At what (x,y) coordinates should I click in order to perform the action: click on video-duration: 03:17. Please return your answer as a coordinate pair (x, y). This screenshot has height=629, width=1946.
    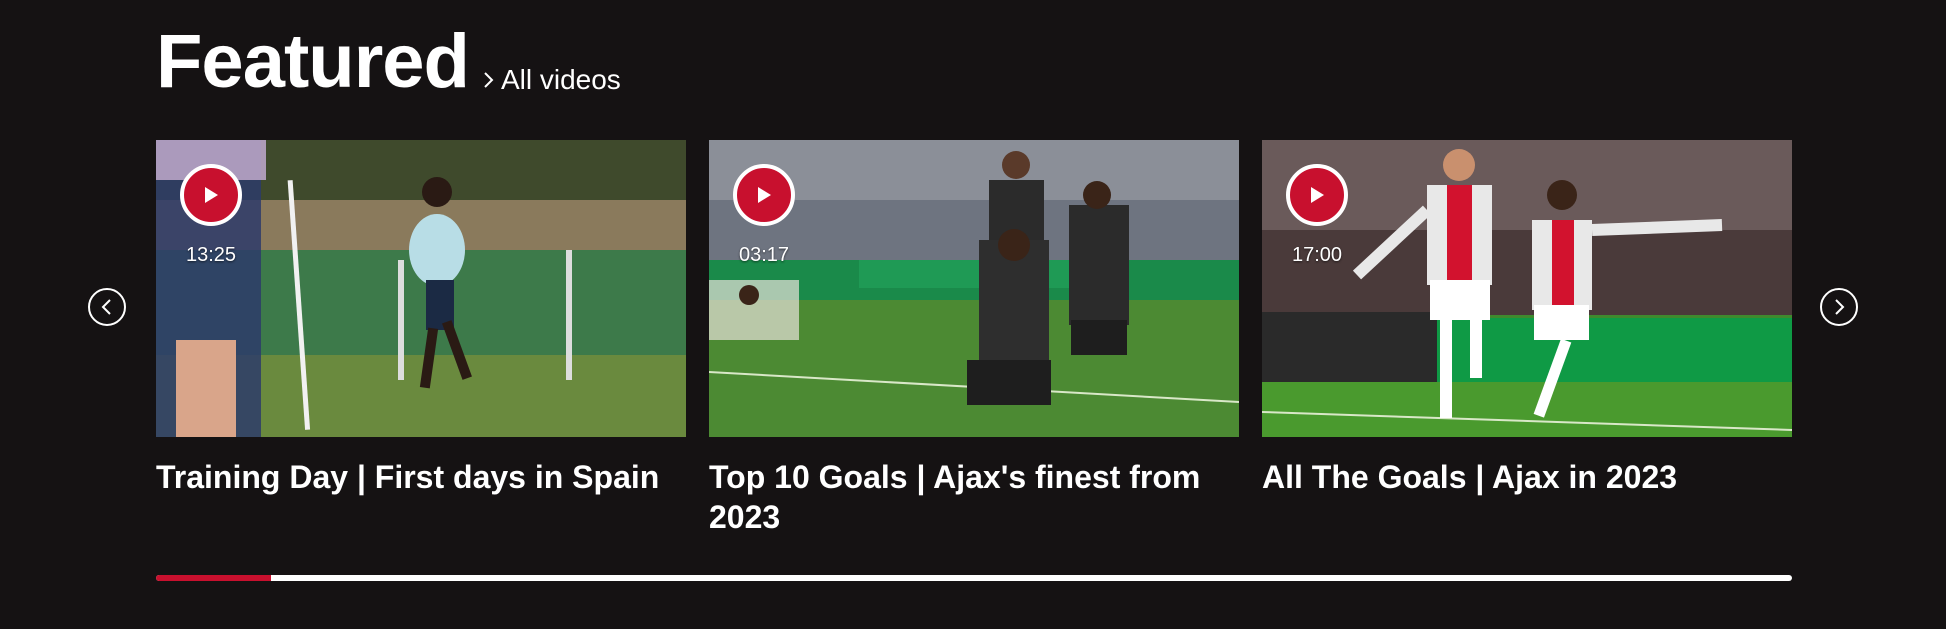
    Looking at the image, I should click on (764, 255).